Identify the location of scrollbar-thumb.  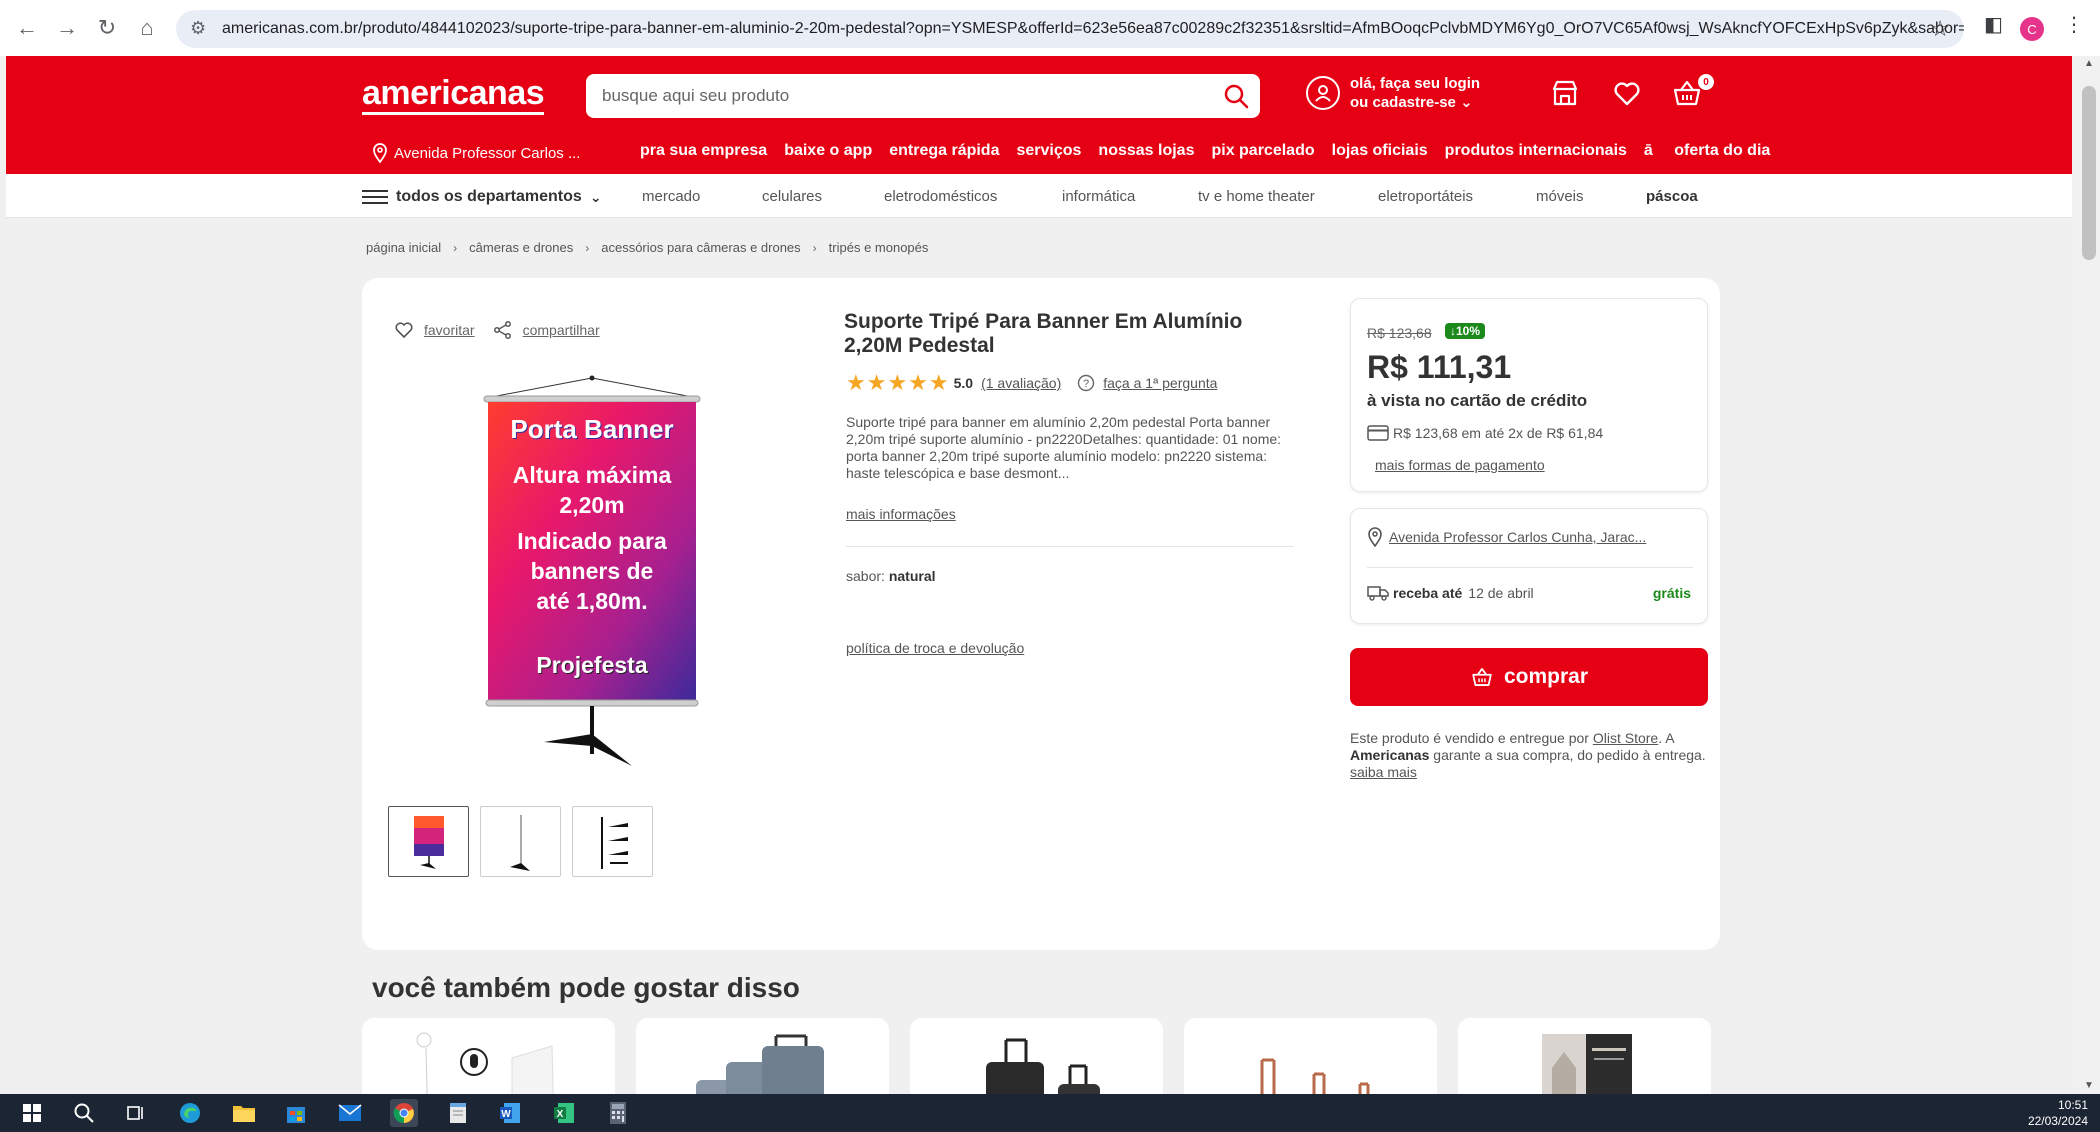
(2089, 173).